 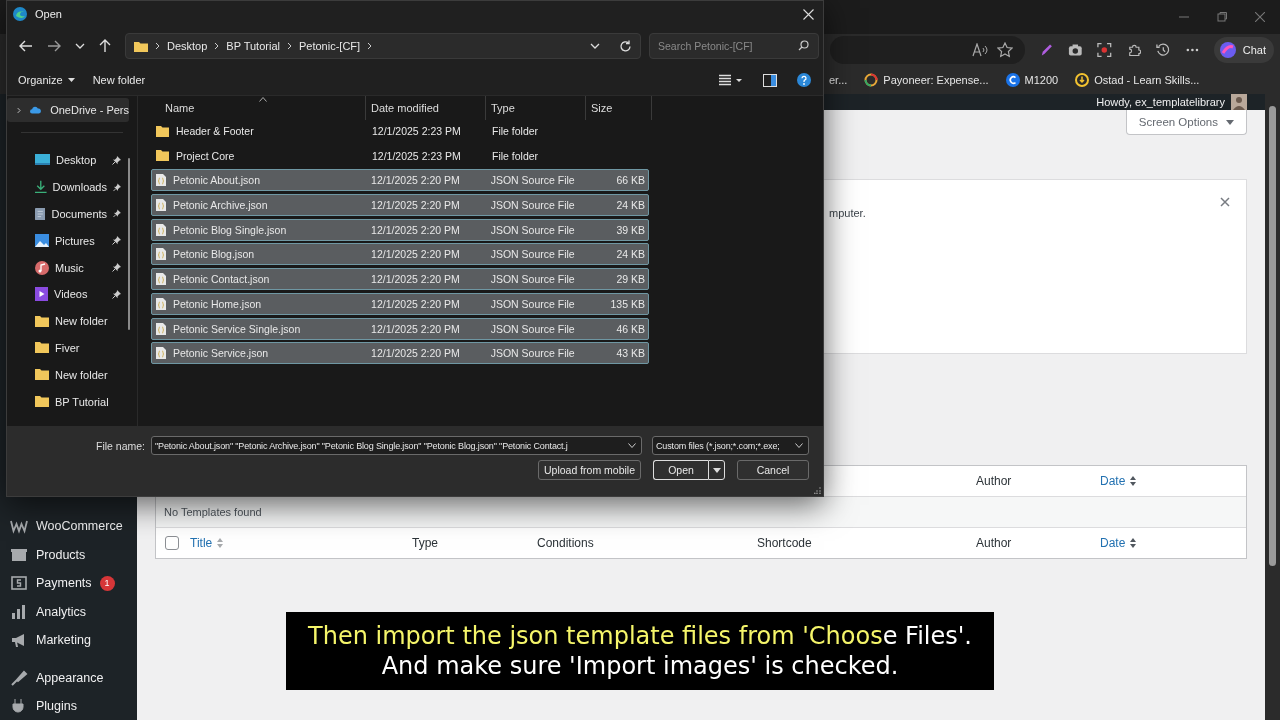 What do you see at coordinates (383, 46) in the screenshot?
I see `address-bar: Desktop BP Tutorial Petonic-[CF]` at bounding box center [383, 46].